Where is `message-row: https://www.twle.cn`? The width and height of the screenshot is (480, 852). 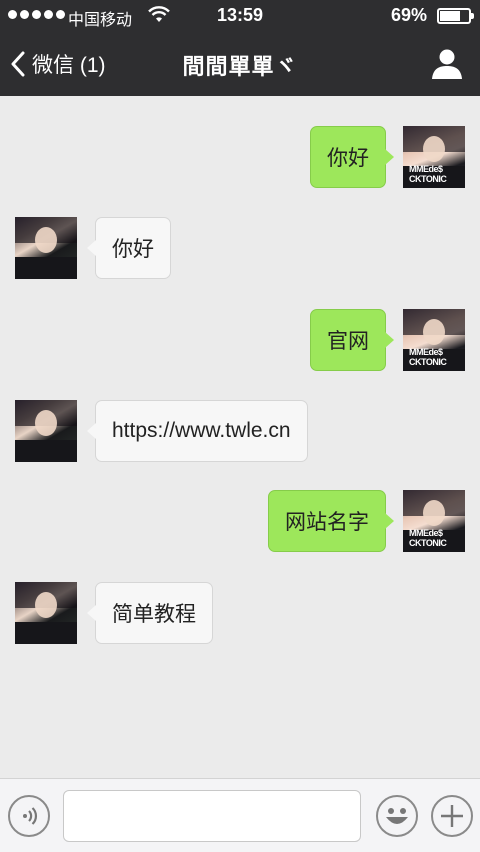 message-row: https://www.twle.cn is located at coordinates (240, 431).